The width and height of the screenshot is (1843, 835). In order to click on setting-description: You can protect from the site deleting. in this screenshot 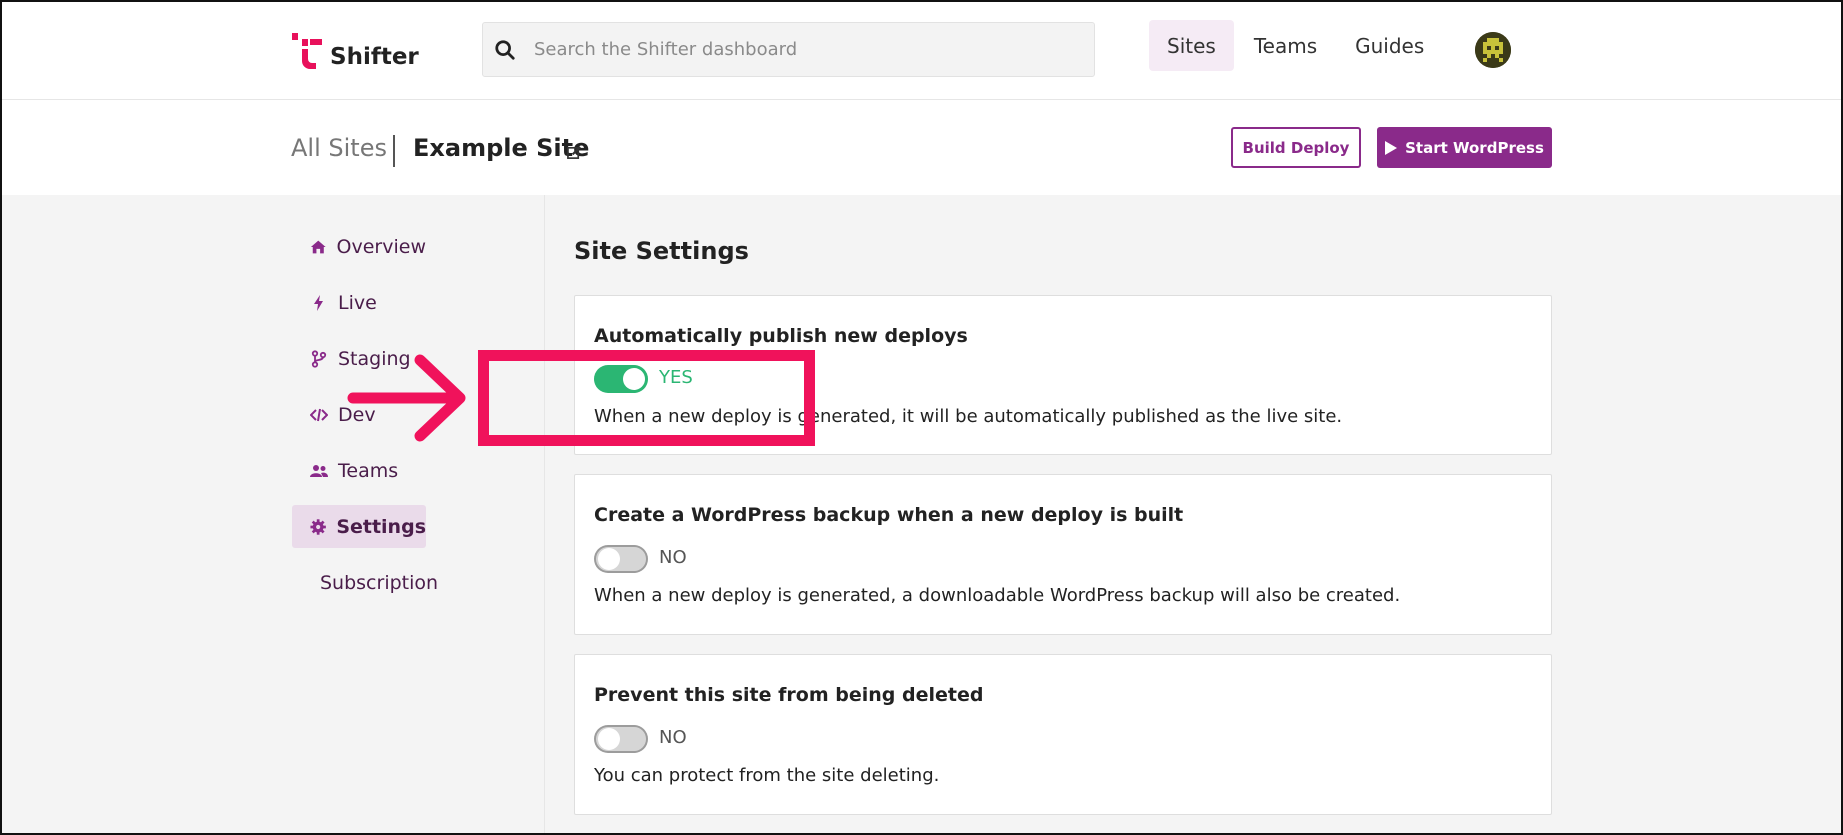, I will do `click(767, 775)`.